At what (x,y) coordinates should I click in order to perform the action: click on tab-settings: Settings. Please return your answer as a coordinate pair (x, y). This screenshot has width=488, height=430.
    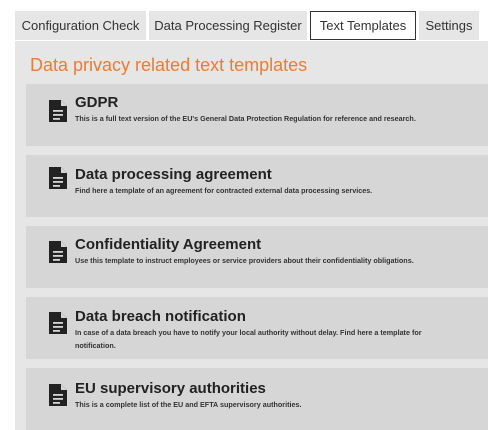
    Looking at the image, I should click on (449, 25).